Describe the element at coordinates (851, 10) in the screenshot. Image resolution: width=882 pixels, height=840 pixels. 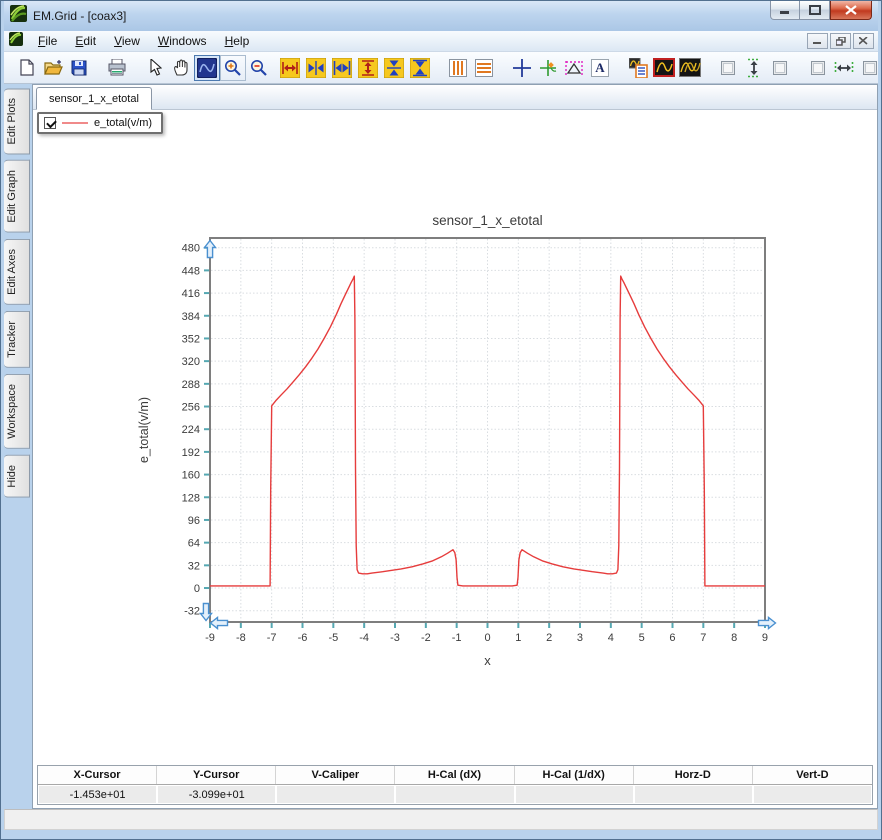
I see `close-button` at that location.